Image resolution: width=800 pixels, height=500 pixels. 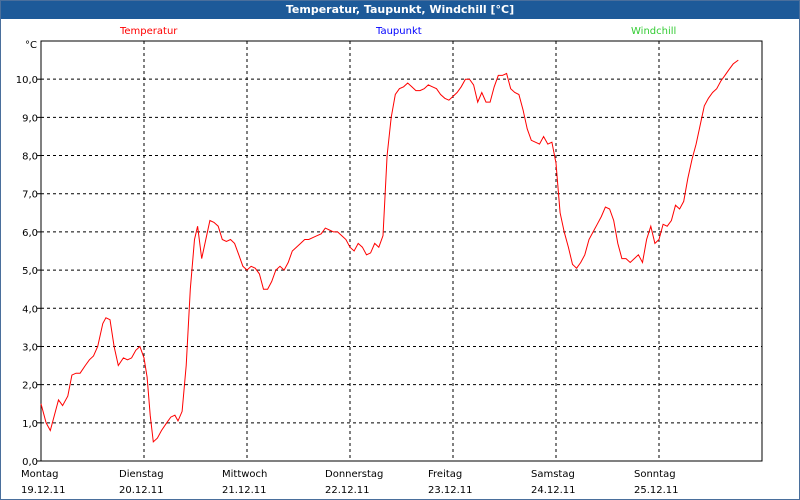 What do you see at coordinates (30, 462) in the screenshot?
I see `y-tick-label: 0,0` at bounding box center [30, 462].